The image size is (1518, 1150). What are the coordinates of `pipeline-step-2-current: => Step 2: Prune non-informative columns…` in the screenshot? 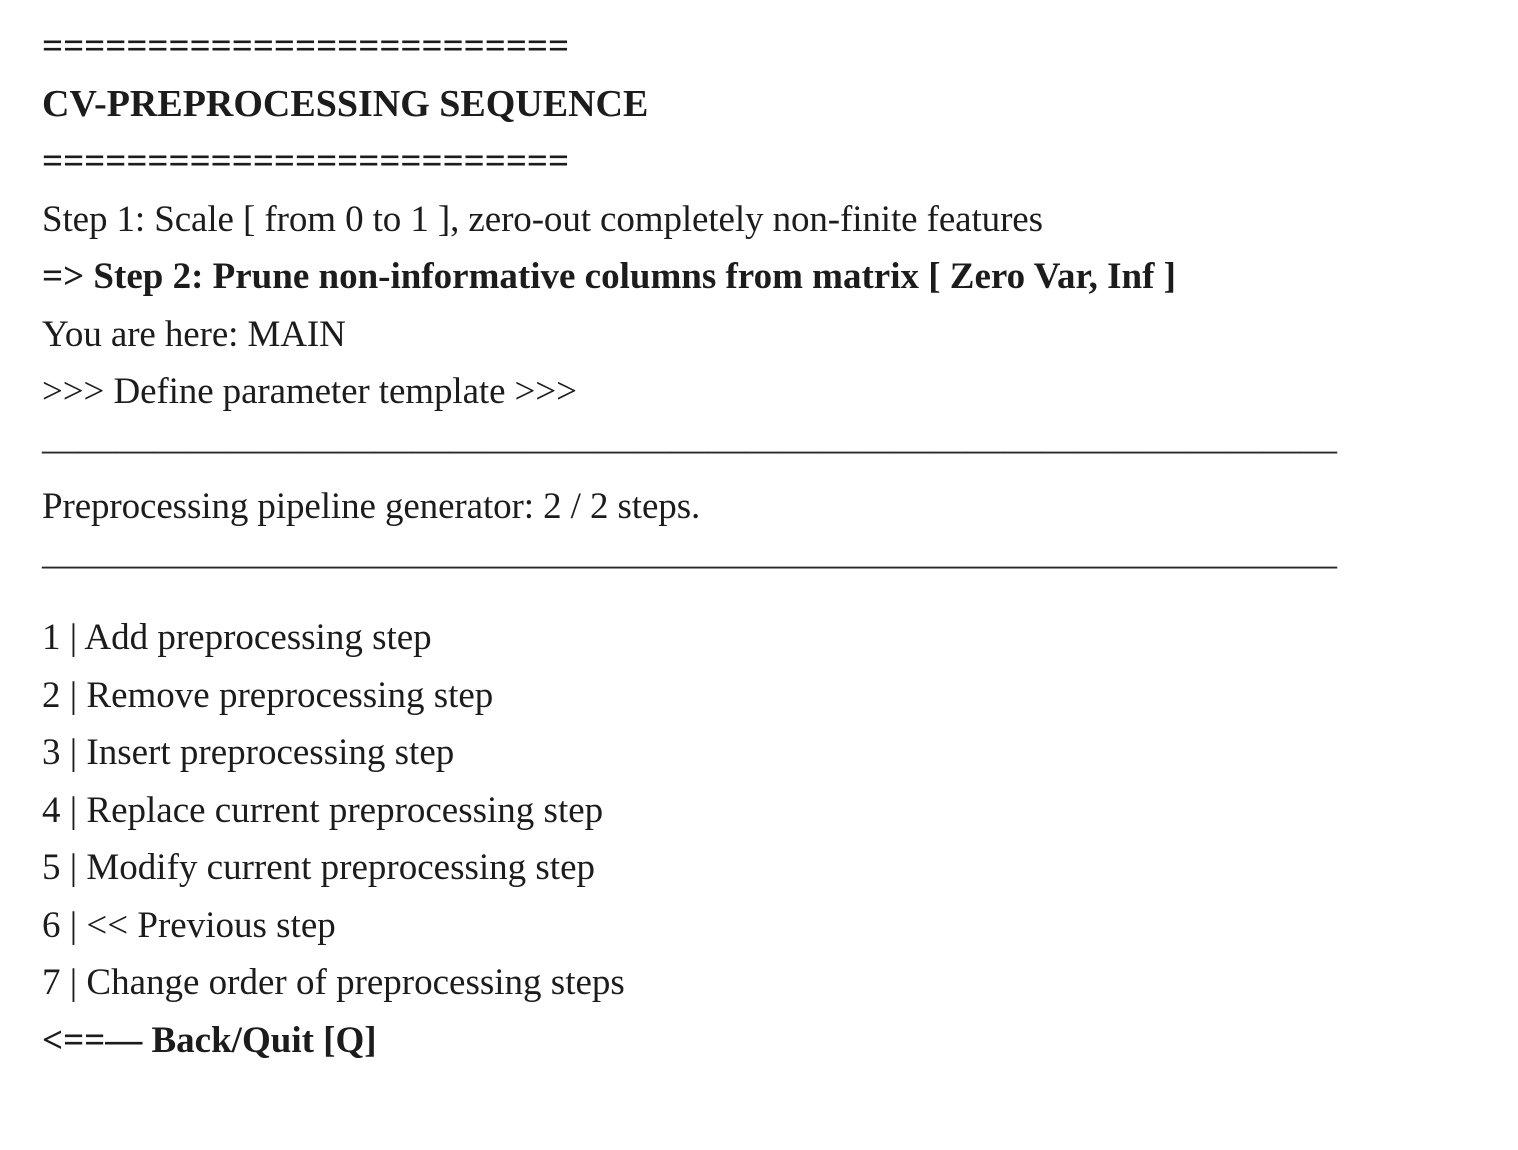 It's located at (609, 276).